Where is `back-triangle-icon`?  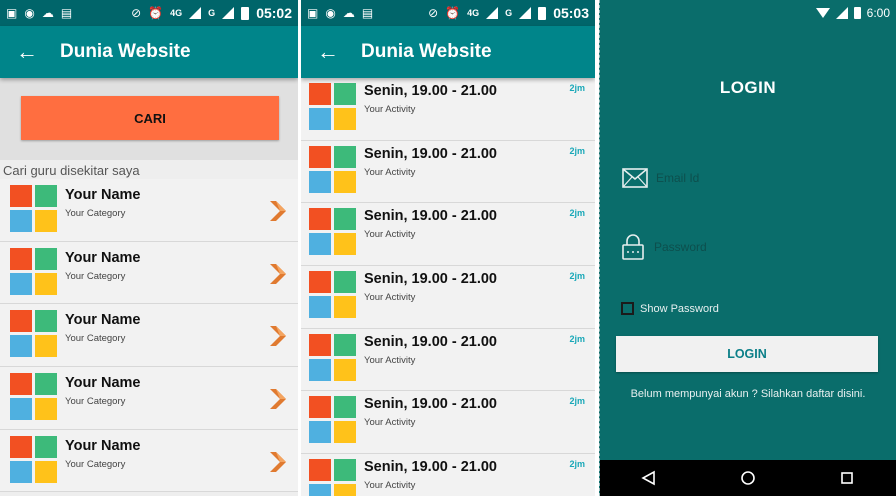 back-triangle-icon is located at coordinates (649, 478).